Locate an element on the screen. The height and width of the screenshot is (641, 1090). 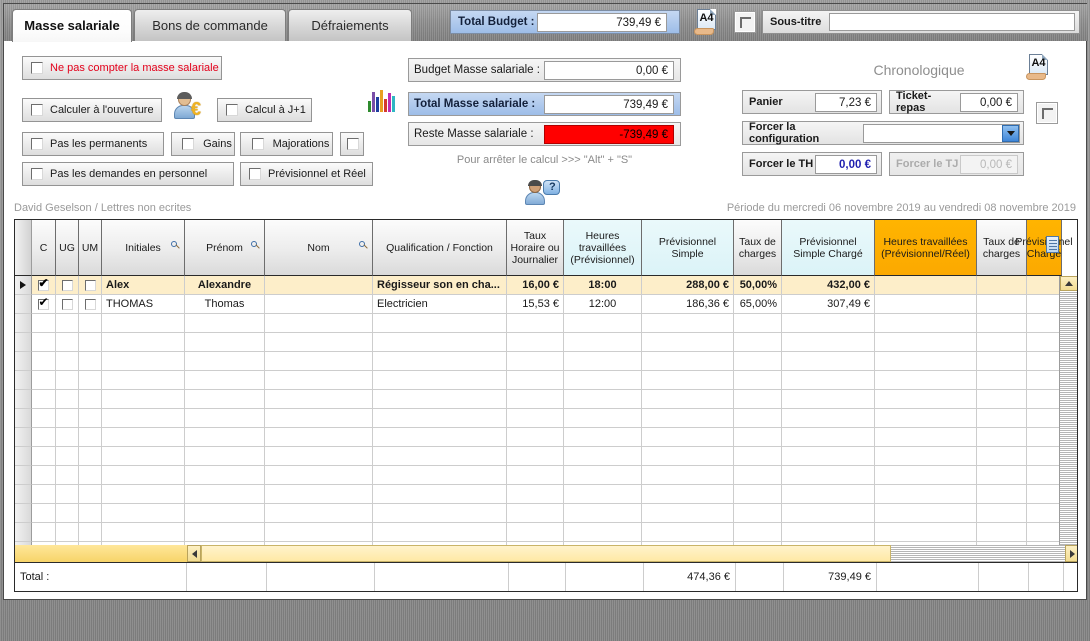
total-masse-value: 739,49 € is located at coordinates (609, 104).